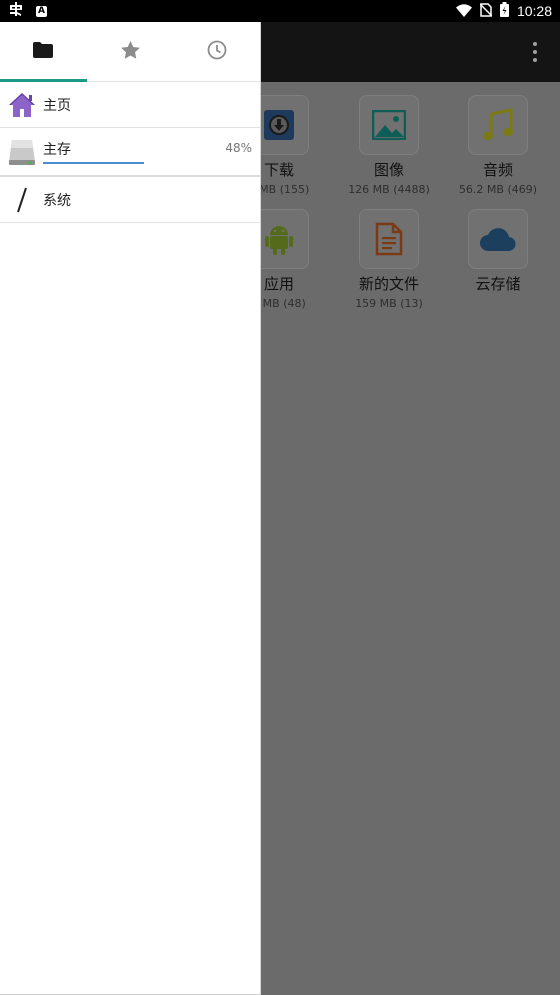 The image size is (560, 995). Describe the element at coordinates (498, 284) in the screenshot. I see `category-label: 云存储` at that location.